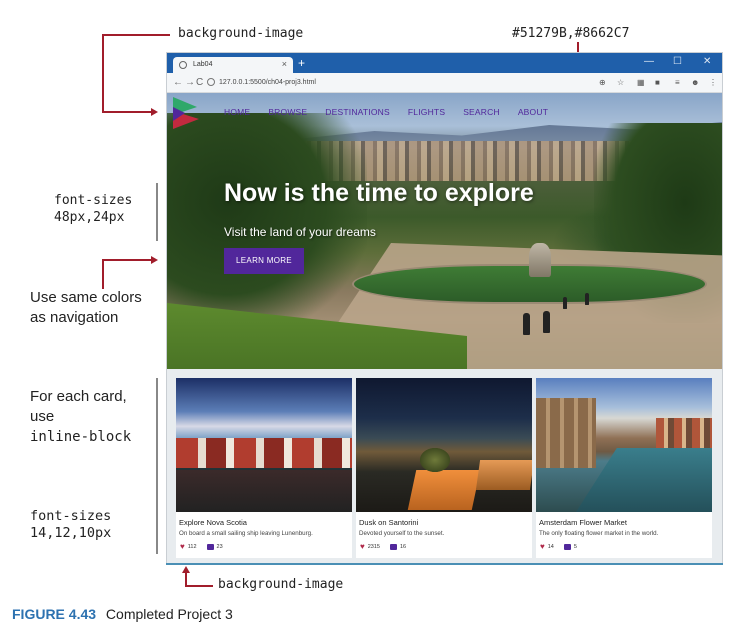  I want to click on annotation-cards: For each card, use inline-block, so click(80, 417).